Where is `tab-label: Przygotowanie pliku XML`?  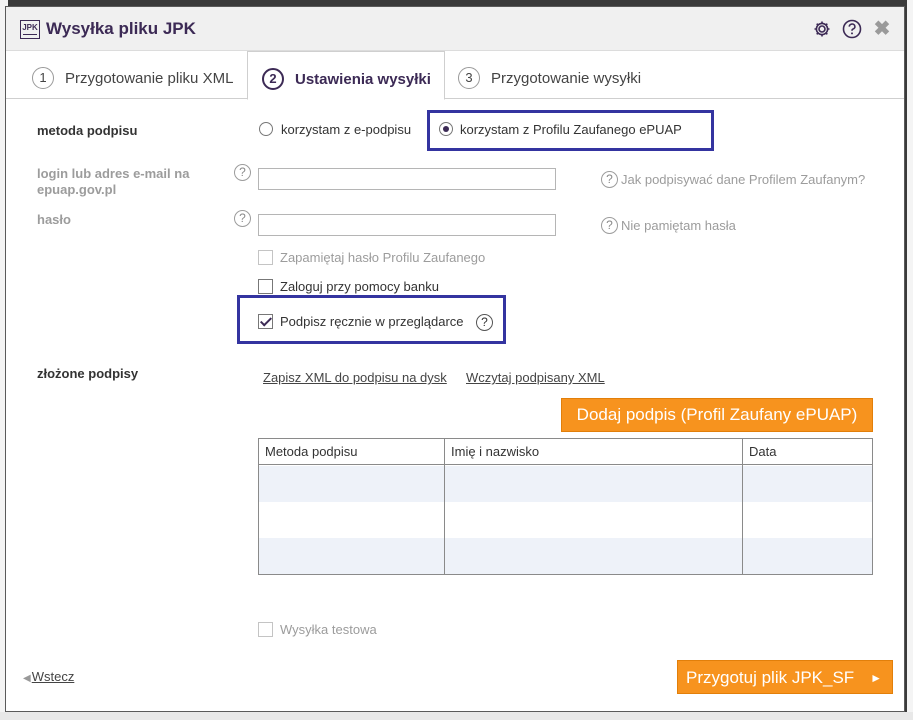 tab-label: Przygotowanie pliku XML is located at coordinates (149, 78).